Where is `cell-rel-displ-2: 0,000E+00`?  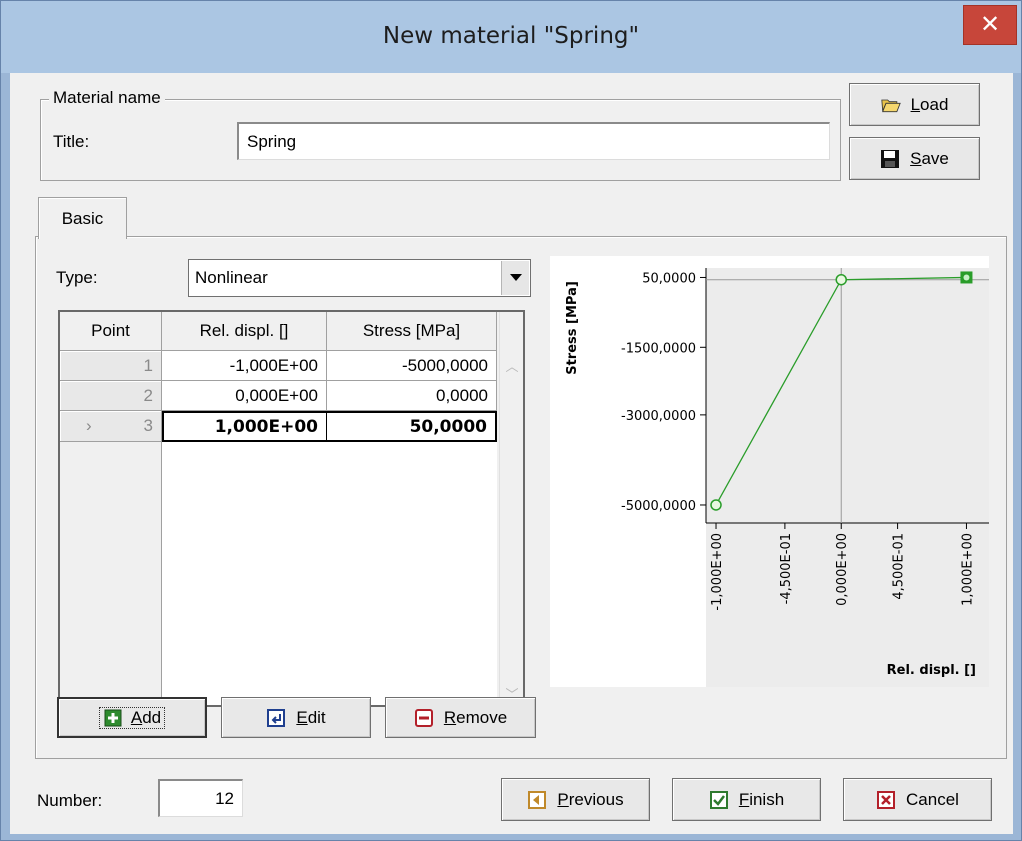
cell-rel-displ-2: 0,000E+00 is located at coordinates (244, 396).